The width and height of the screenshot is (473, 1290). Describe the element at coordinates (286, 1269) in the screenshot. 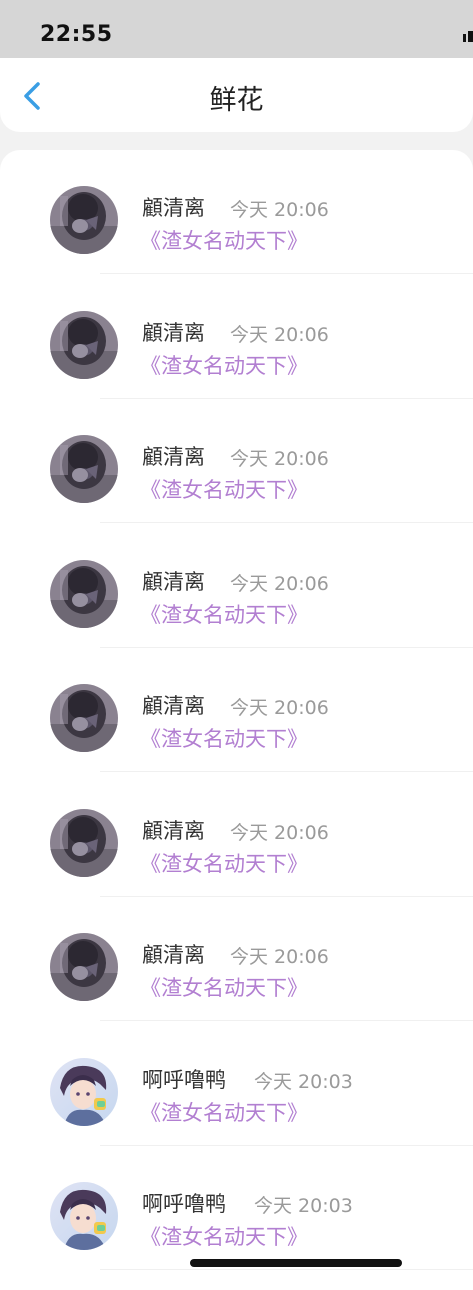

I see `row-divider` at that location.